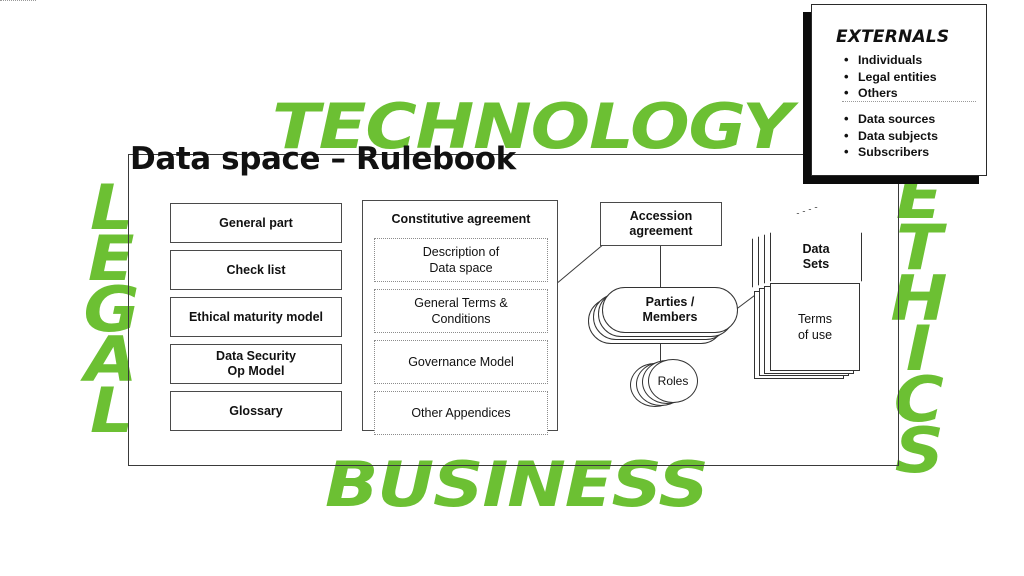 The width and height of the screenshot is (1024, 576). Describe the element at coordinates (256, 270) in the screenshot. I see `left-item-check-list: Check list` at that location.